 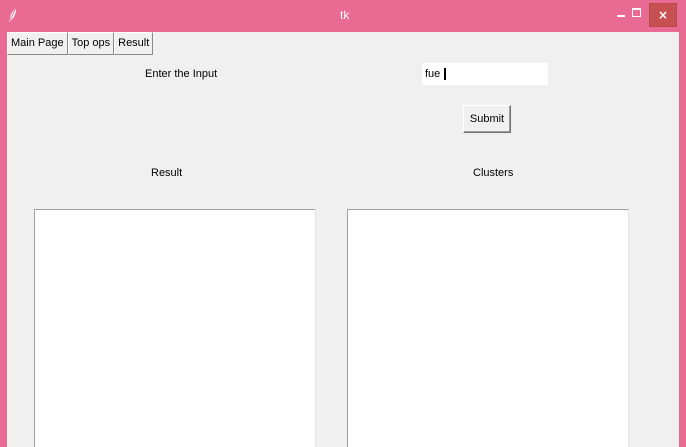 I want to click on maximize-icon, so click(x=636, y=12).